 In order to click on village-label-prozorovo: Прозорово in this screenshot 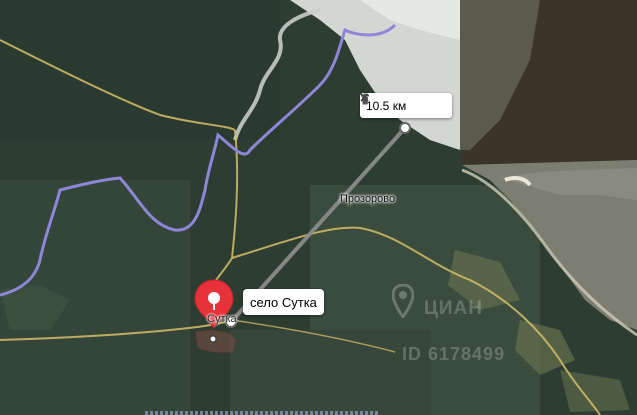, I will do `click(368, 199)`.